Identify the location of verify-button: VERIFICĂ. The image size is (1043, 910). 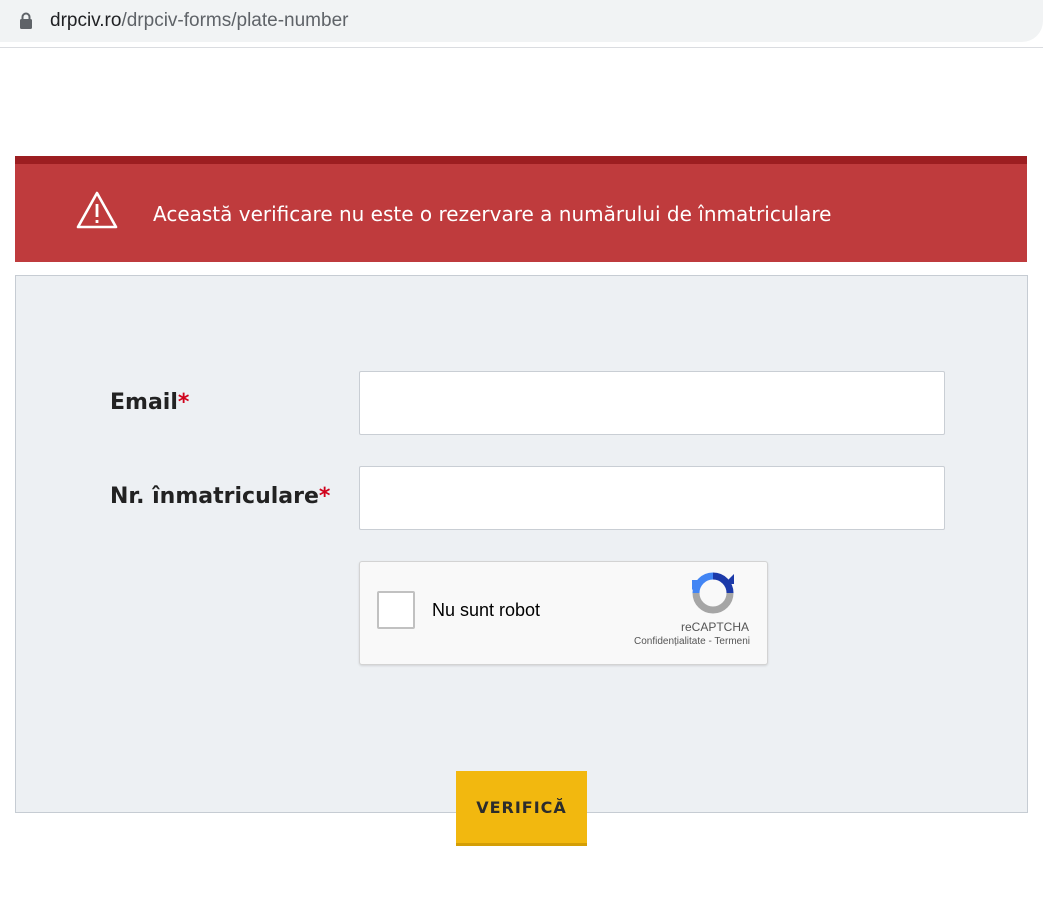
(521, 808).